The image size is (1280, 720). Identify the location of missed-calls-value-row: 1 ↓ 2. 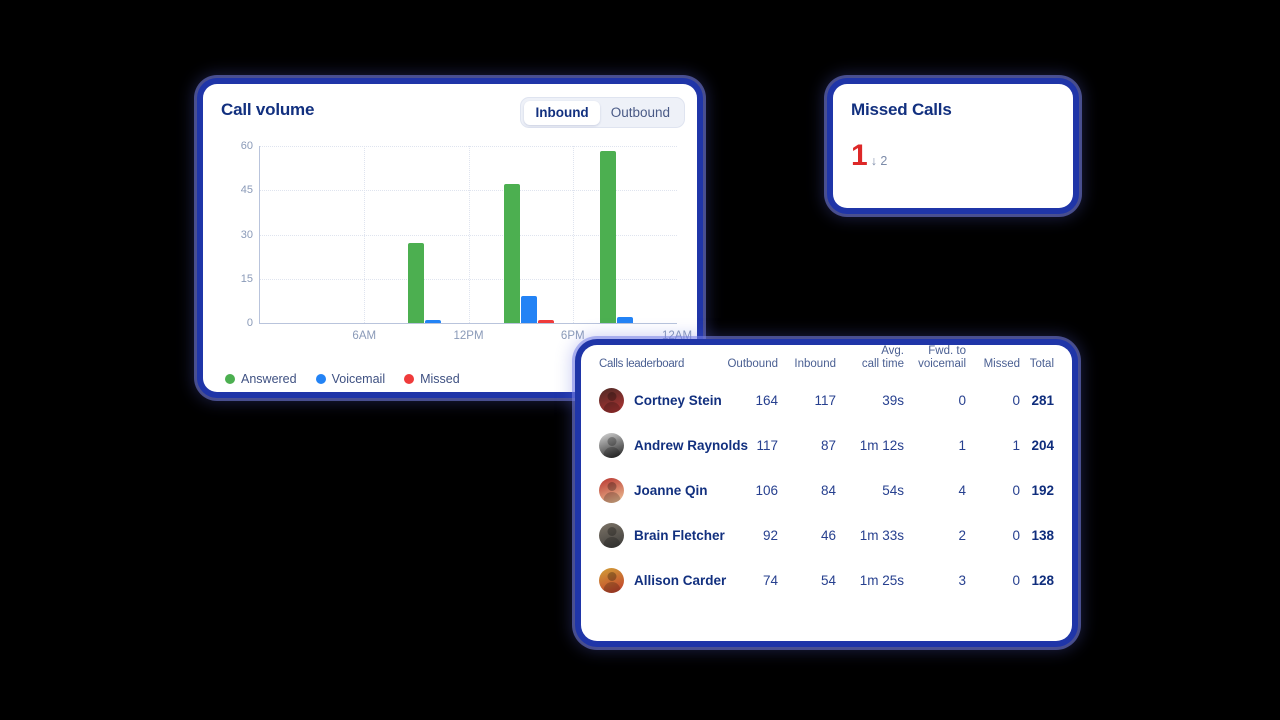
(953, 146).